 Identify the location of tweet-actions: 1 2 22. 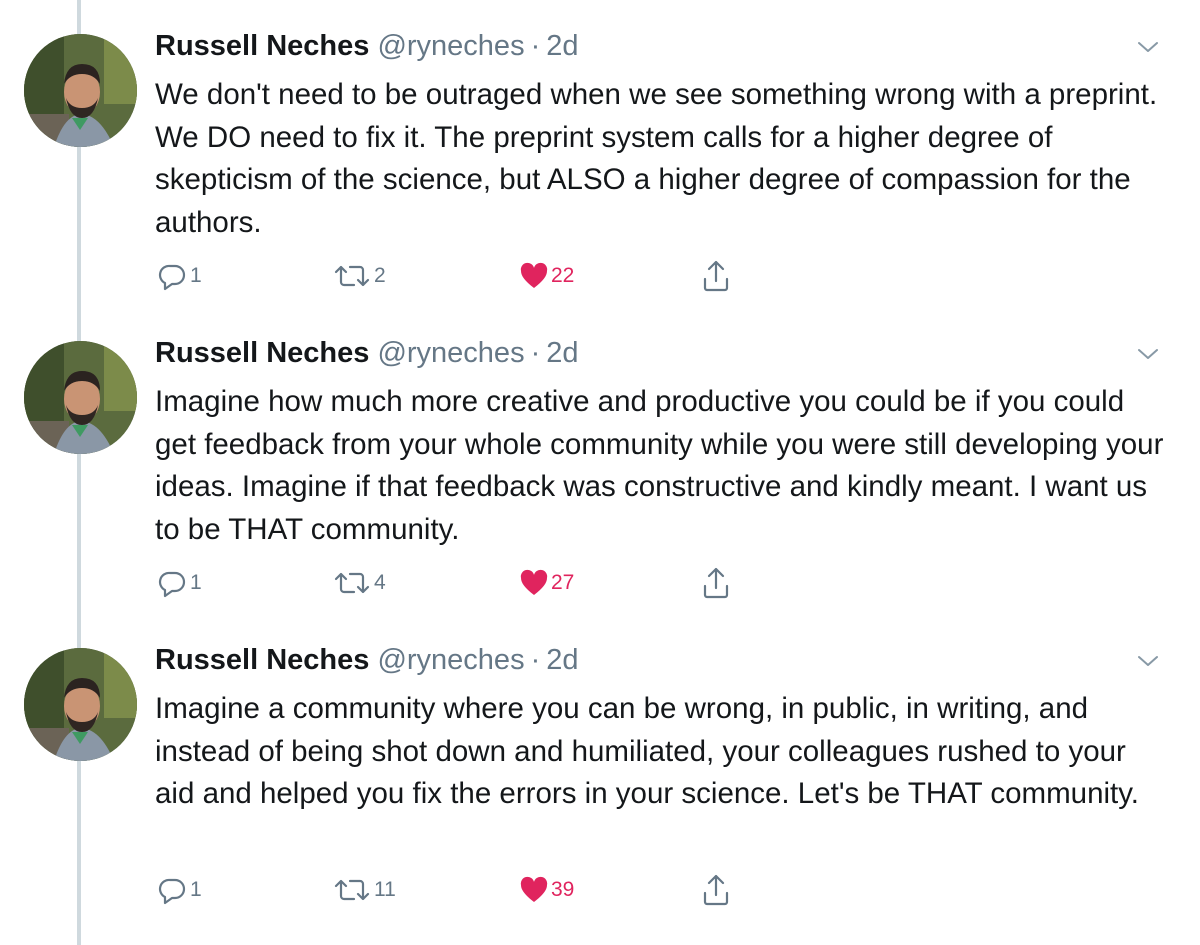
(455, 276).